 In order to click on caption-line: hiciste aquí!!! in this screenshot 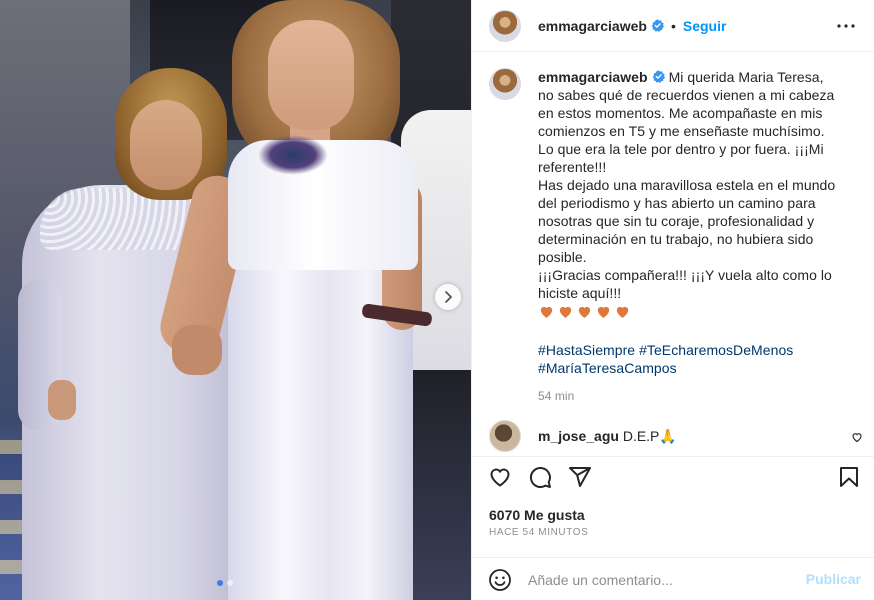, I will do `click(580, 293)`.